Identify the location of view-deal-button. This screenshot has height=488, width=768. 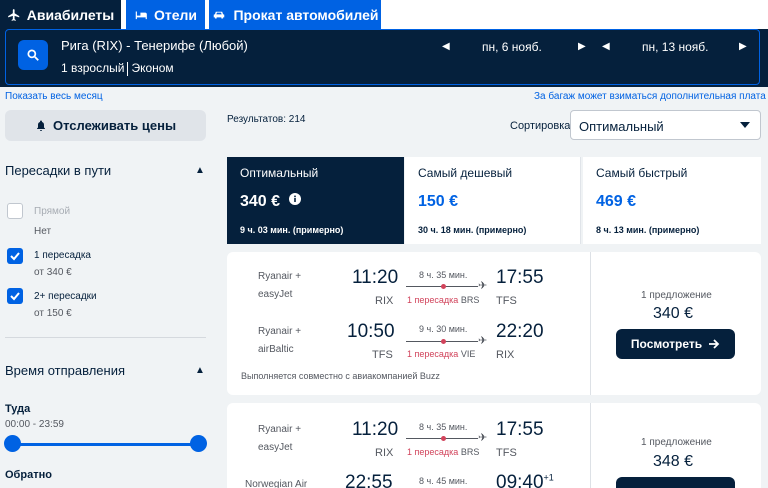
(675, 482).